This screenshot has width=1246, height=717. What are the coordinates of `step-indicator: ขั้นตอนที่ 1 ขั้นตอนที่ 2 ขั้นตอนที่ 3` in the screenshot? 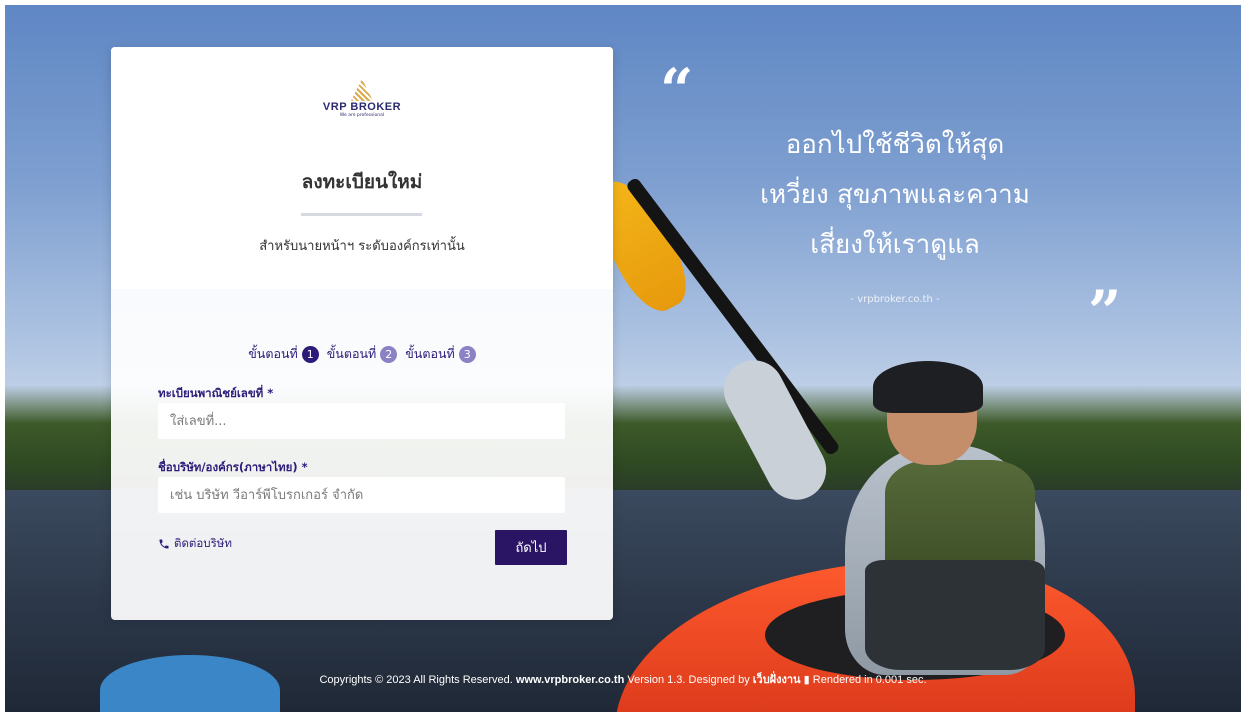 It's located at (362, 354).